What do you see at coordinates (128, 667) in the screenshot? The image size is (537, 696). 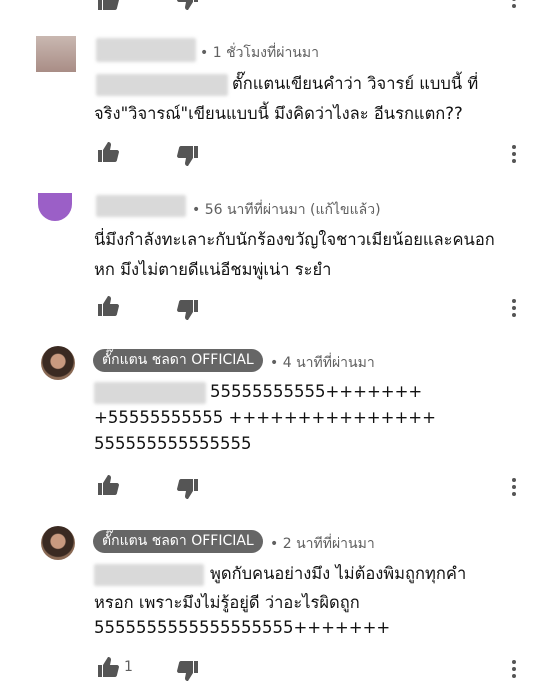 I see `like-count: 1` at bounding box center [128, 667].